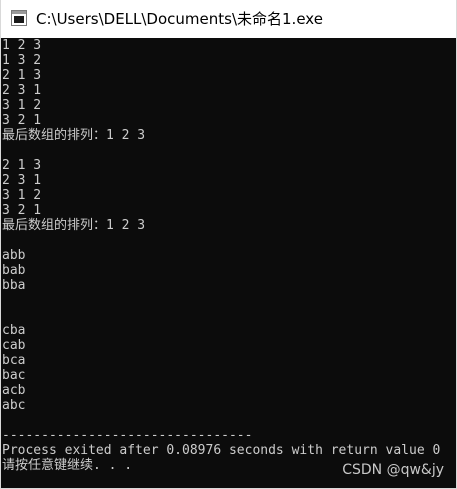  What do you see at coordinates (179, 19) in the screenshot?
I see `window-title: C:\Users\DELL\Documents\未命名1.exe` at bounding box center [179, 19].